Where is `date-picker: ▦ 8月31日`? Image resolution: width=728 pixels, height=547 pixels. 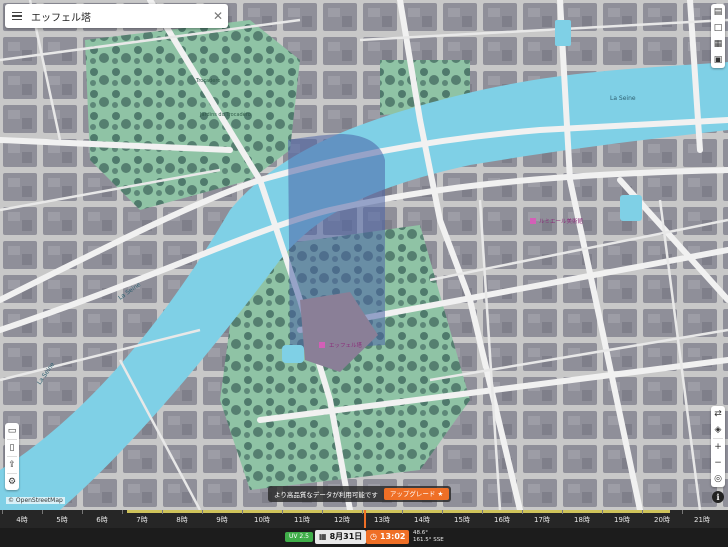 date-picker: ▦ 8月31日 is located at coordinates (341, 537).